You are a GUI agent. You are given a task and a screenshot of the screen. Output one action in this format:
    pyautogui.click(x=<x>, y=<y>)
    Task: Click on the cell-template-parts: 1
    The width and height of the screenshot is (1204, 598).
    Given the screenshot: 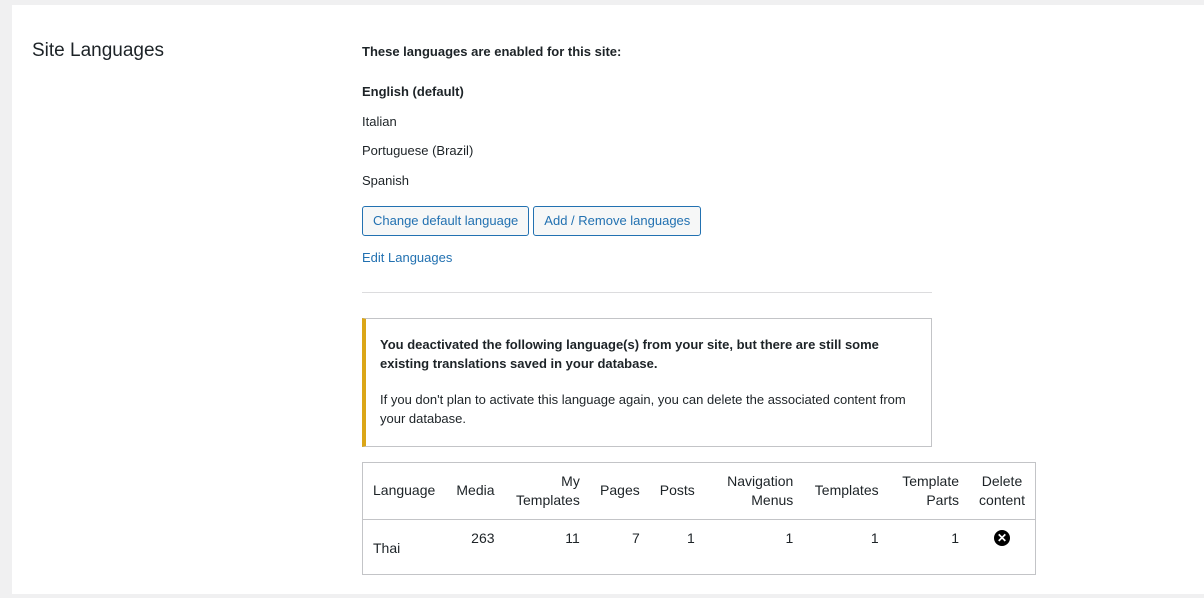 What is the action you would take?
    pyautogui.click(x=955, y=537)
    